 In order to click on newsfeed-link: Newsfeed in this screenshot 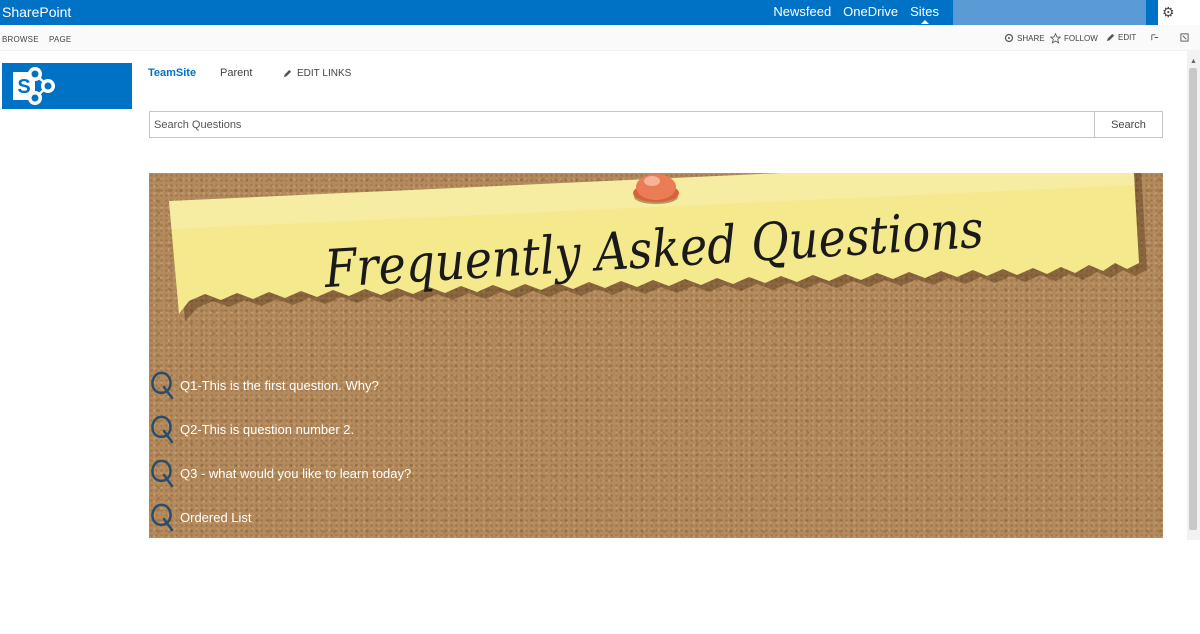, I will do `click(802, 11)`.